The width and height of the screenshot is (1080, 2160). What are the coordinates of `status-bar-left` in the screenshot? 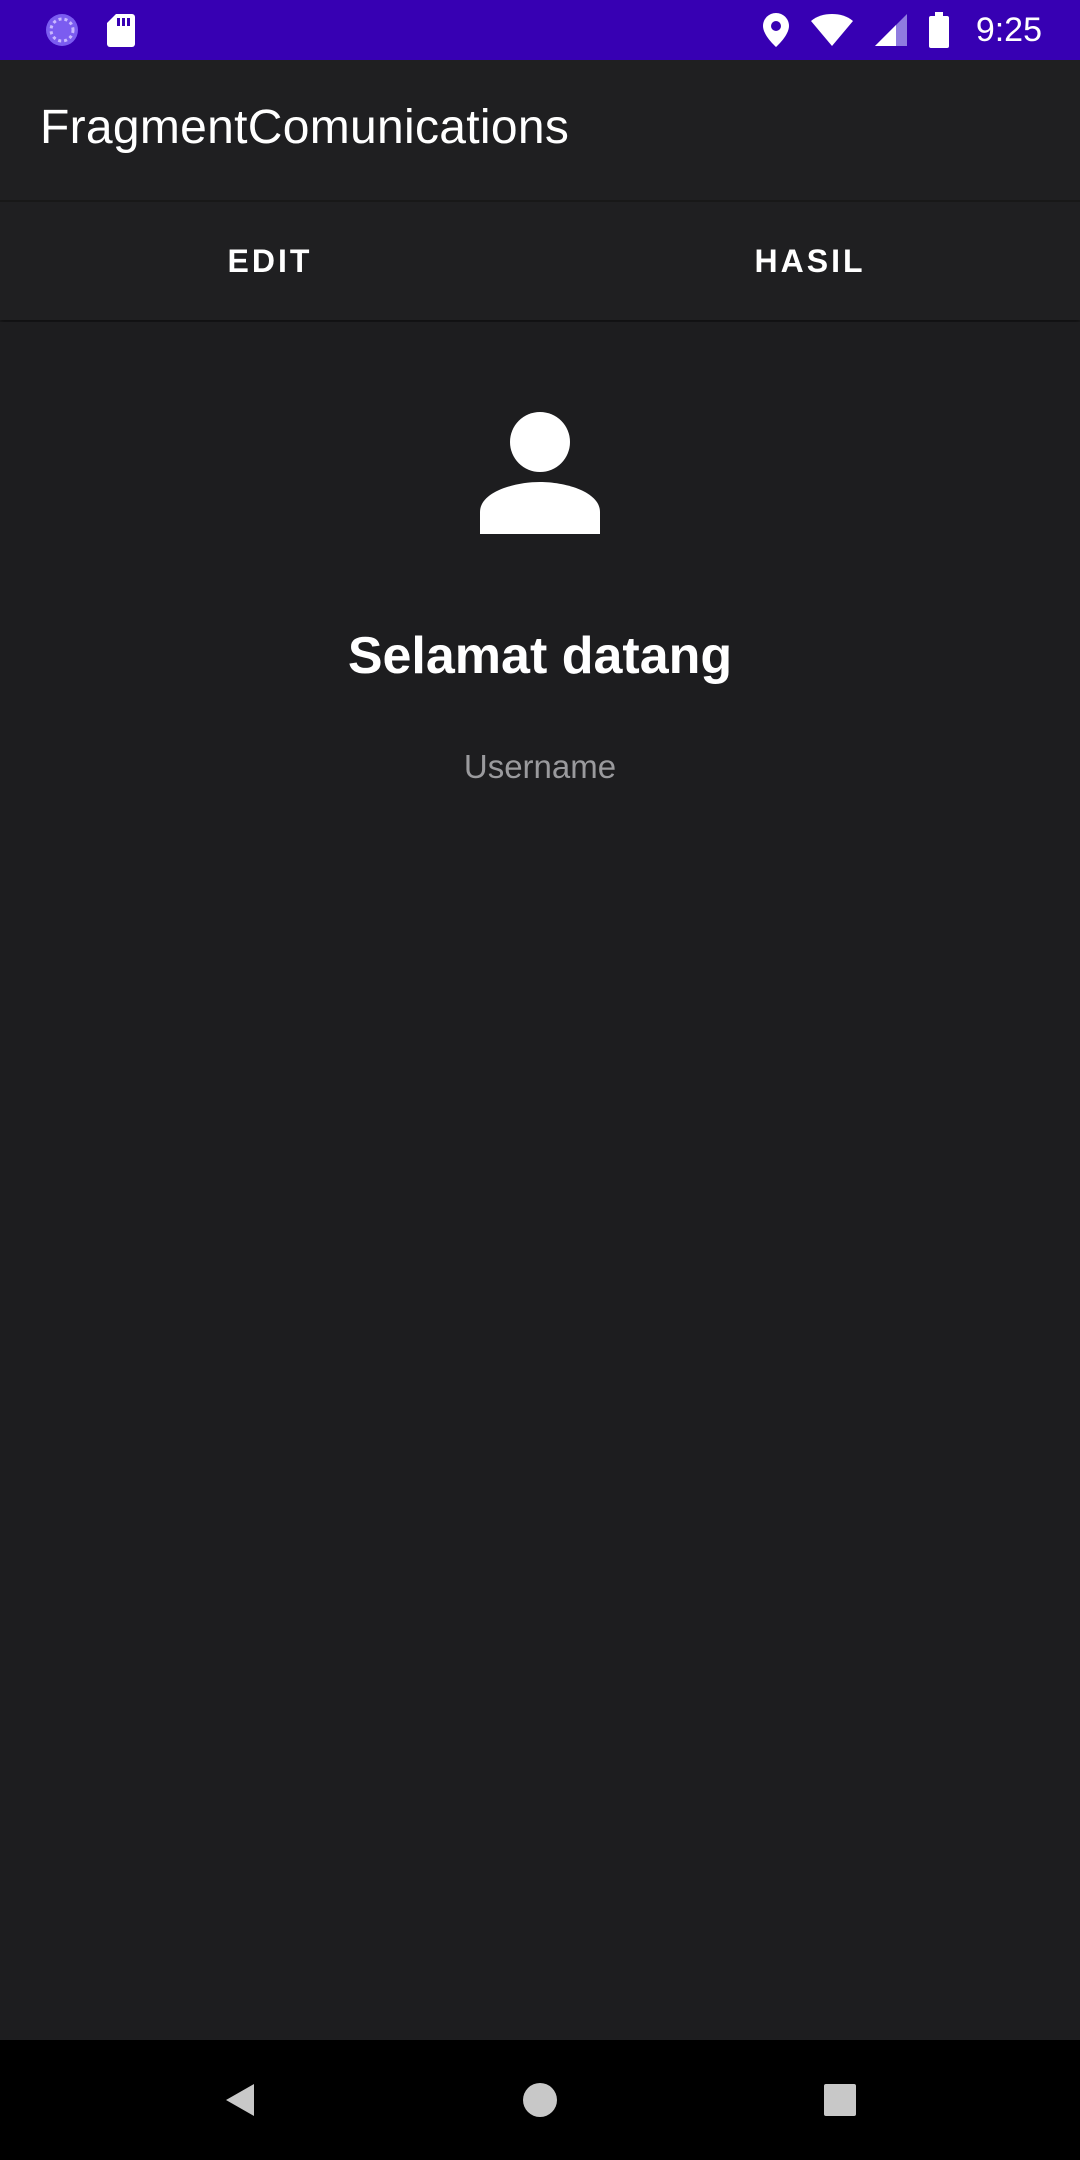 It's located at (90, 30).